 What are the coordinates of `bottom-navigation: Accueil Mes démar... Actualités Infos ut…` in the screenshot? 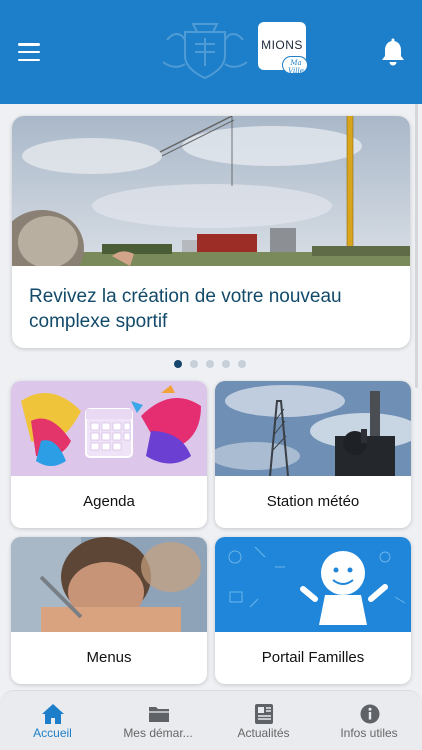 It's located at (211, 720).